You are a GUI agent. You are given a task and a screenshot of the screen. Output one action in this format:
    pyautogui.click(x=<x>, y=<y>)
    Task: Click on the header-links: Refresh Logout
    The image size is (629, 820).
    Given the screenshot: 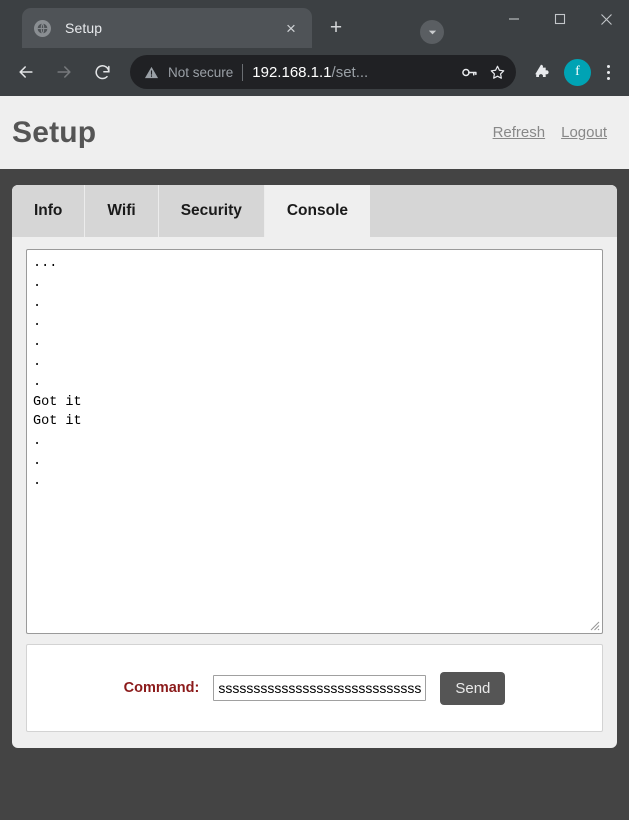 What is the action you would take?
    pyautogui.click(x=550, y=132)
    